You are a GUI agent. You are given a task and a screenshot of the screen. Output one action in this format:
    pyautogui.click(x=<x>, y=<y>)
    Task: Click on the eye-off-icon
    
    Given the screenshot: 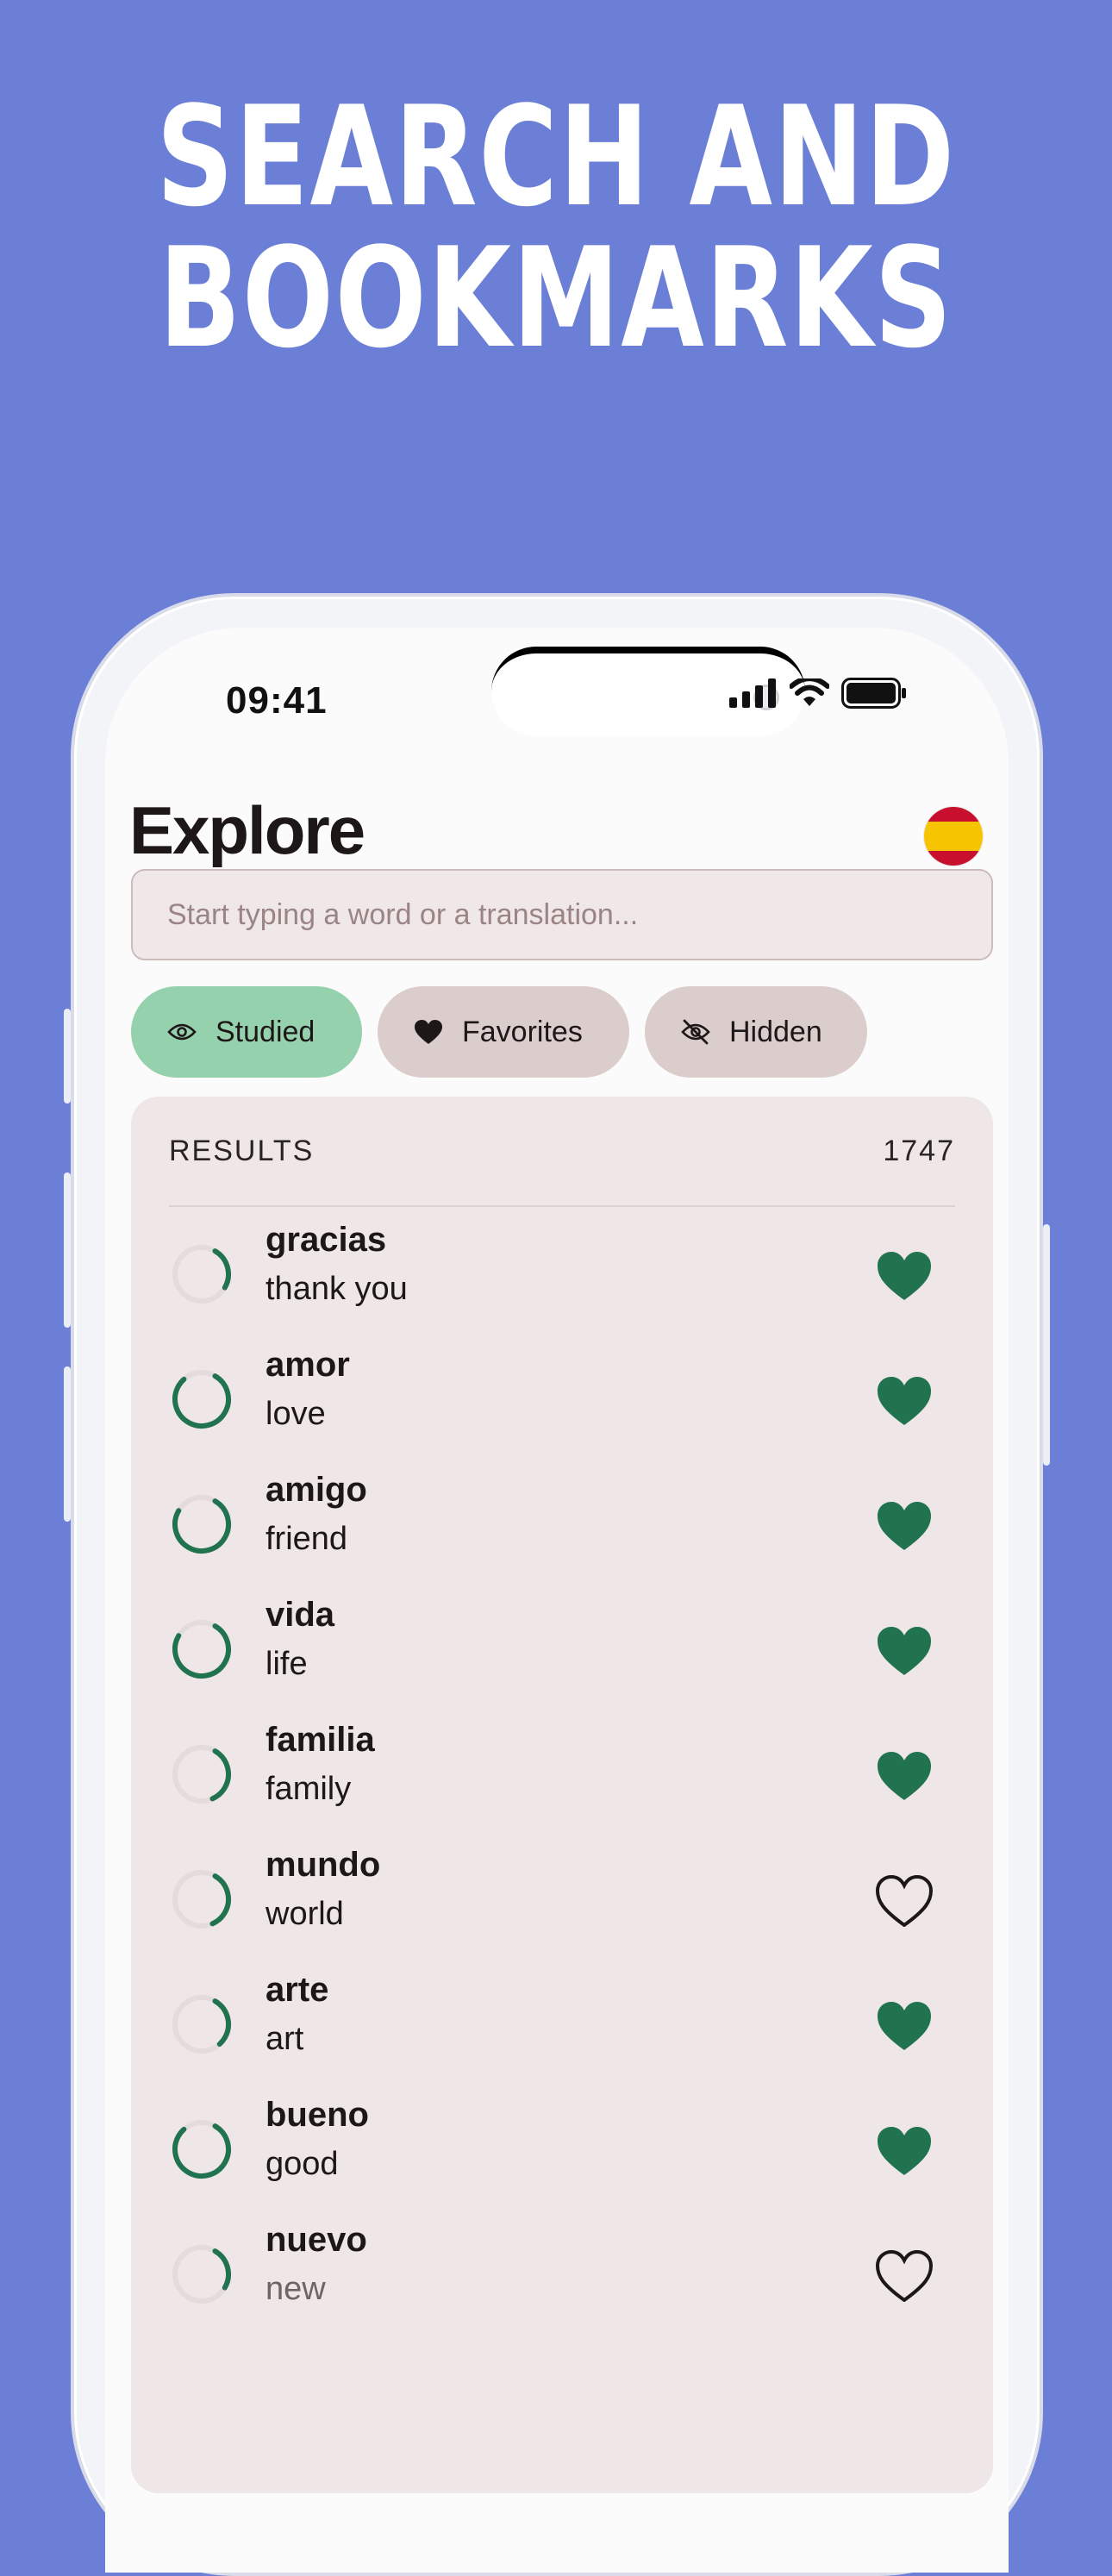 What is the action you would take?
    pyautogui.click(x=695, y=1032)
    